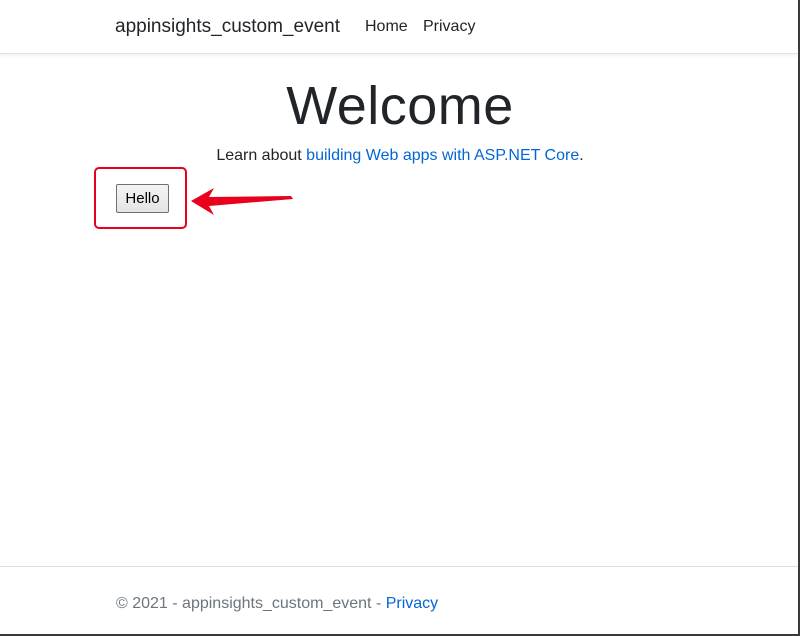 The image size is (800, 636). Describe the element at coordinates (242, 201) in the screenshot. I see `annotation-arrow-icon` at that location.